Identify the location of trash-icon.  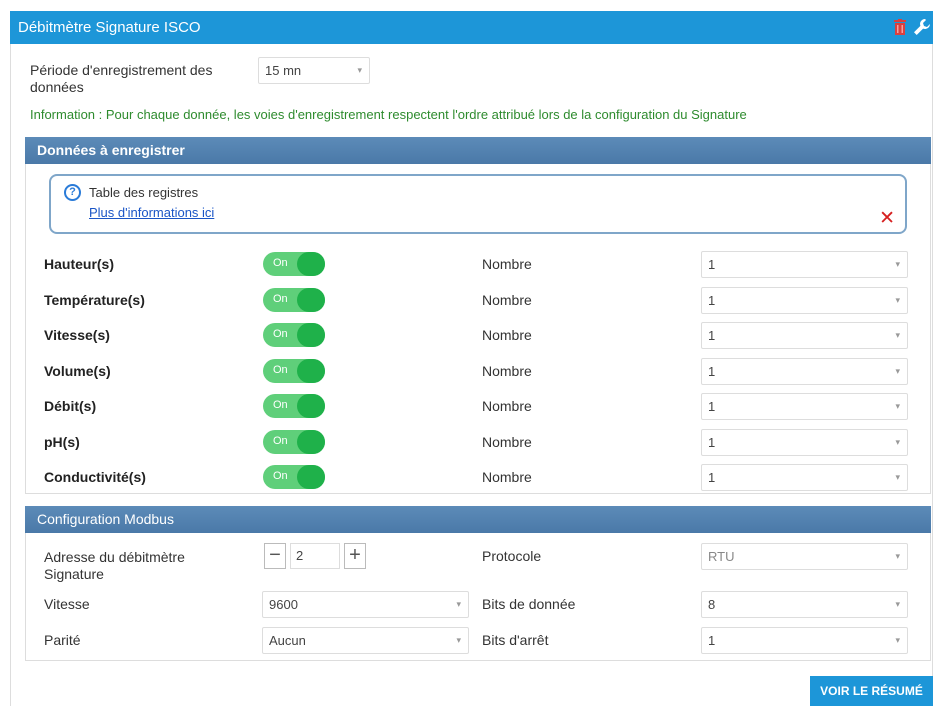
(900, 27).